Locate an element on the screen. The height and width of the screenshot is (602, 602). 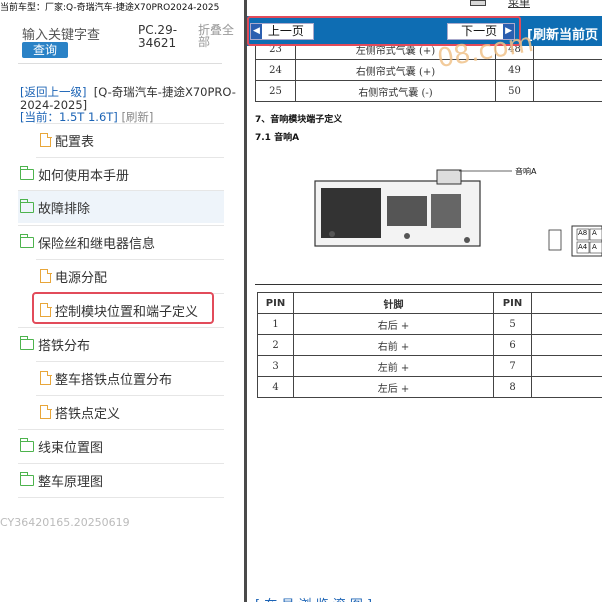
table-cell: 4 is located at coordinates (275, 387).